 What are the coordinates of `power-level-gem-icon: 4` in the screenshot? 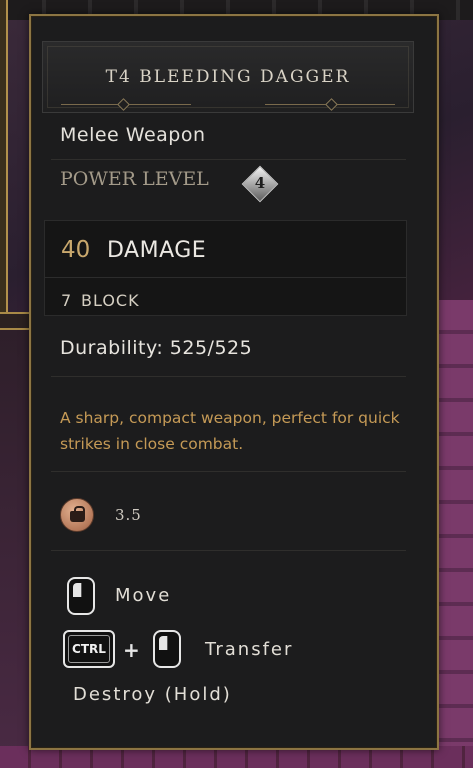 It's located at (260, 184).